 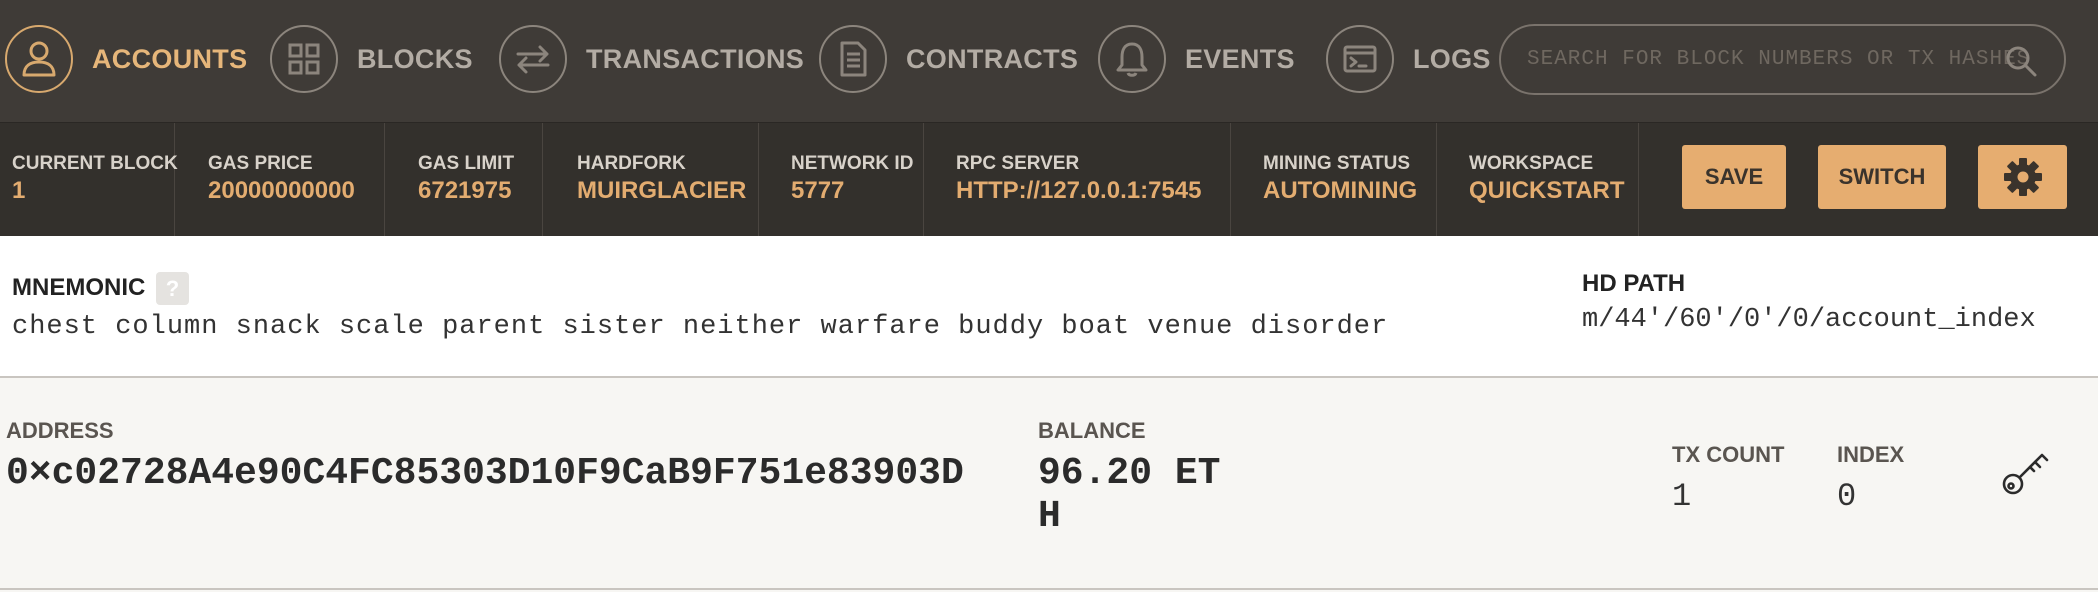 I want to click on stat-label: GAS LIMIT, so click(x=466, y=163).